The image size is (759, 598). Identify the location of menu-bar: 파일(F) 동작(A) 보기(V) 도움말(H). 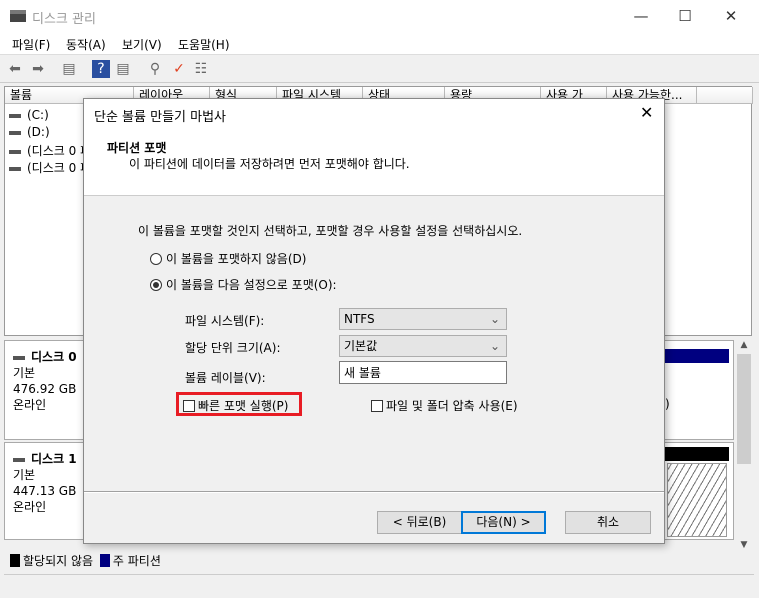
(379, 43).